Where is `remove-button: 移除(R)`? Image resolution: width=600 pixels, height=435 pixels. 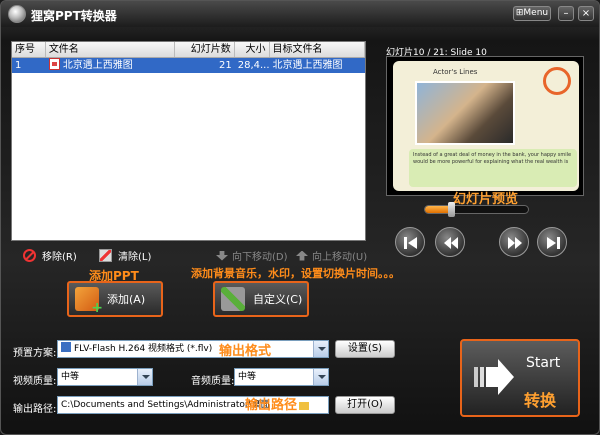 remove-button: 移除(R) is located at coordinates (50, 255).